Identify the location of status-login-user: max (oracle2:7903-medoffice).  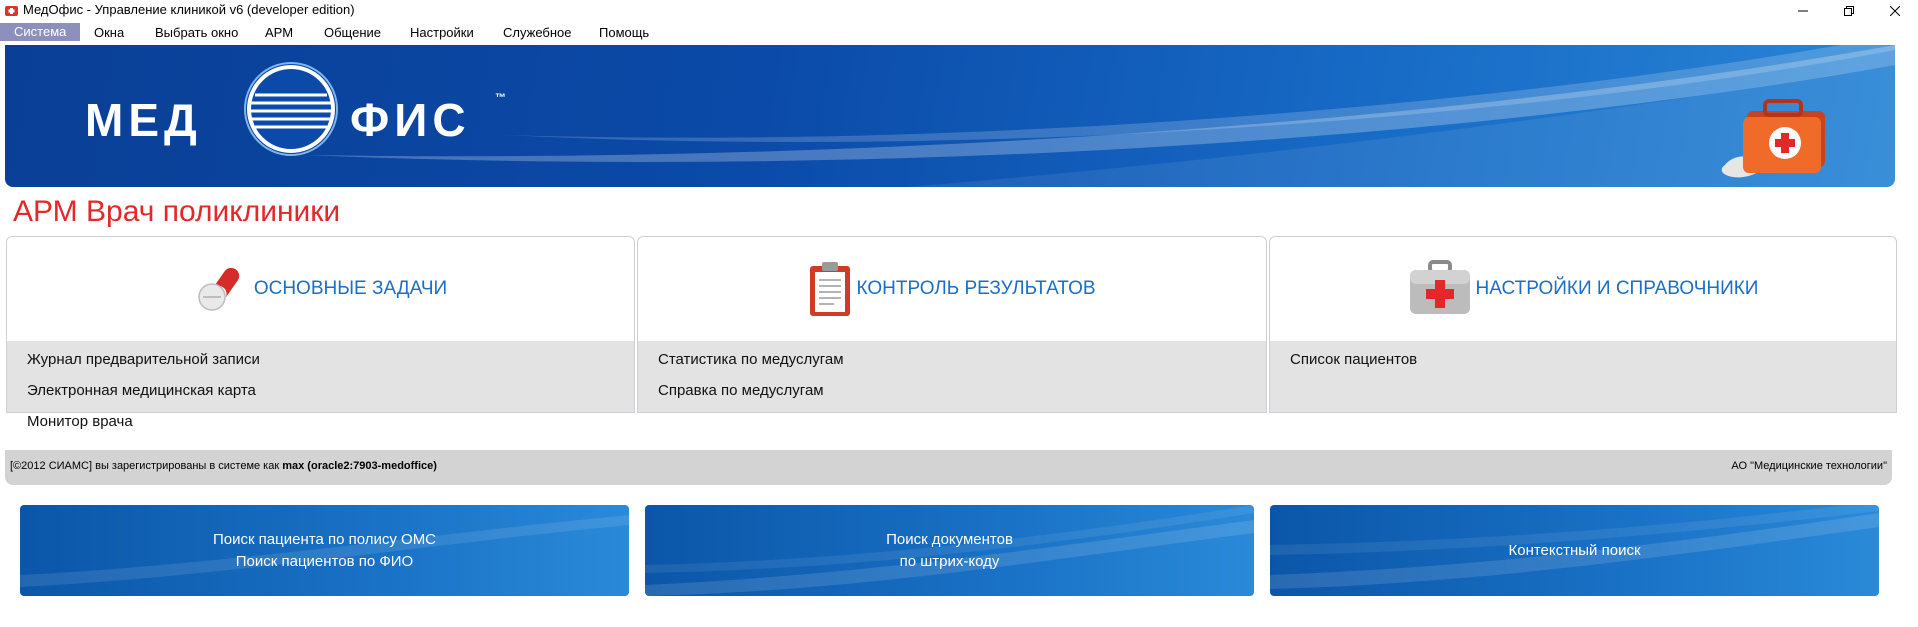
(359, 466).